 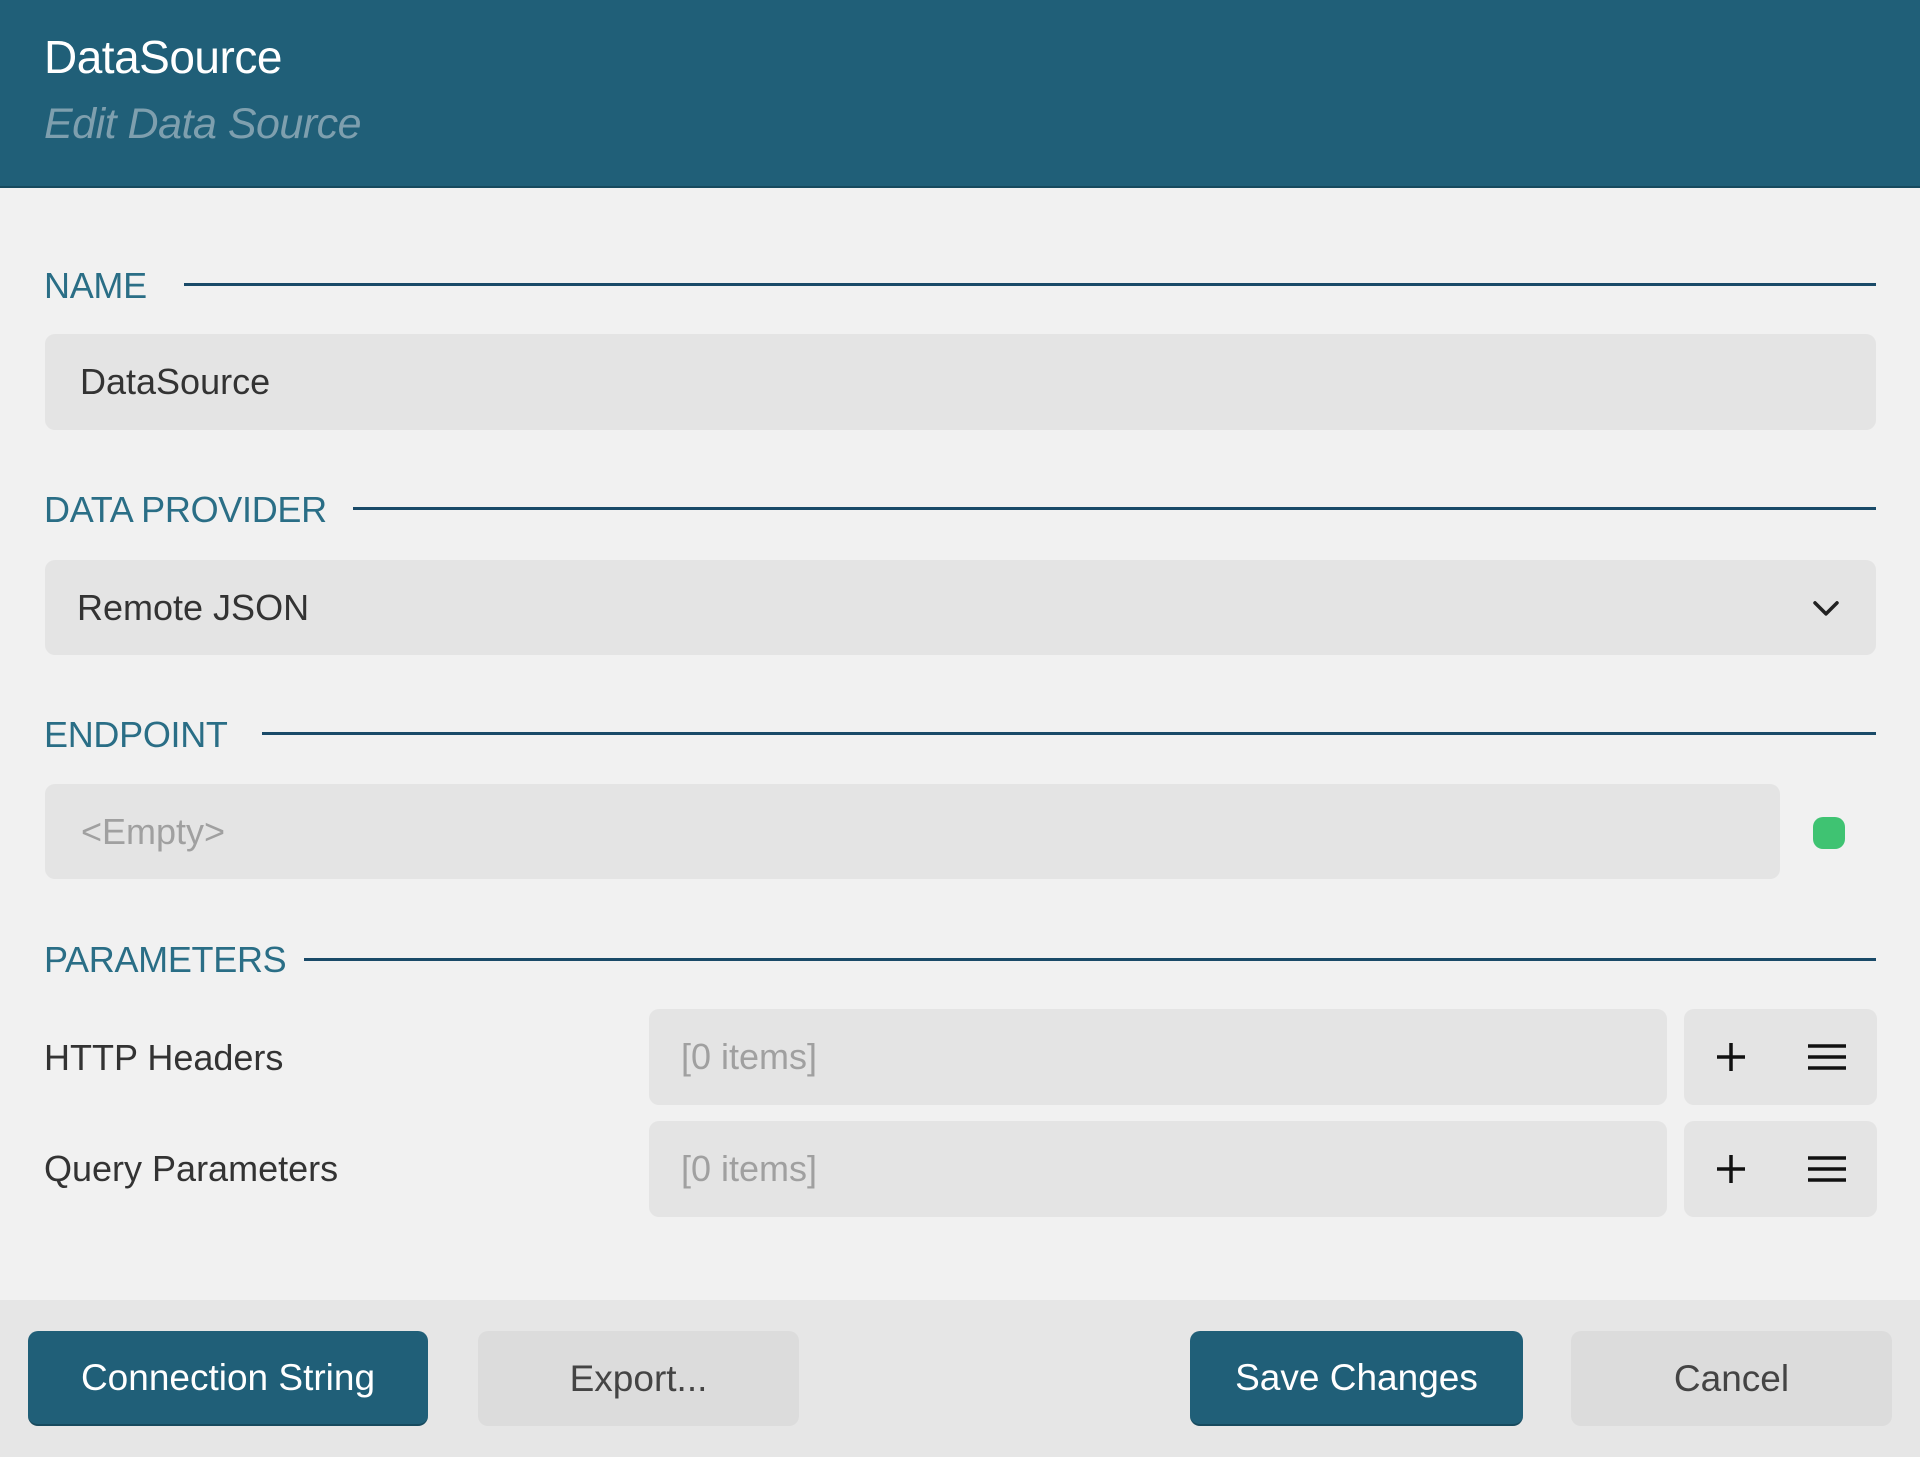 I want to click on parameters-section-divider, so click(x=1090, y=959).